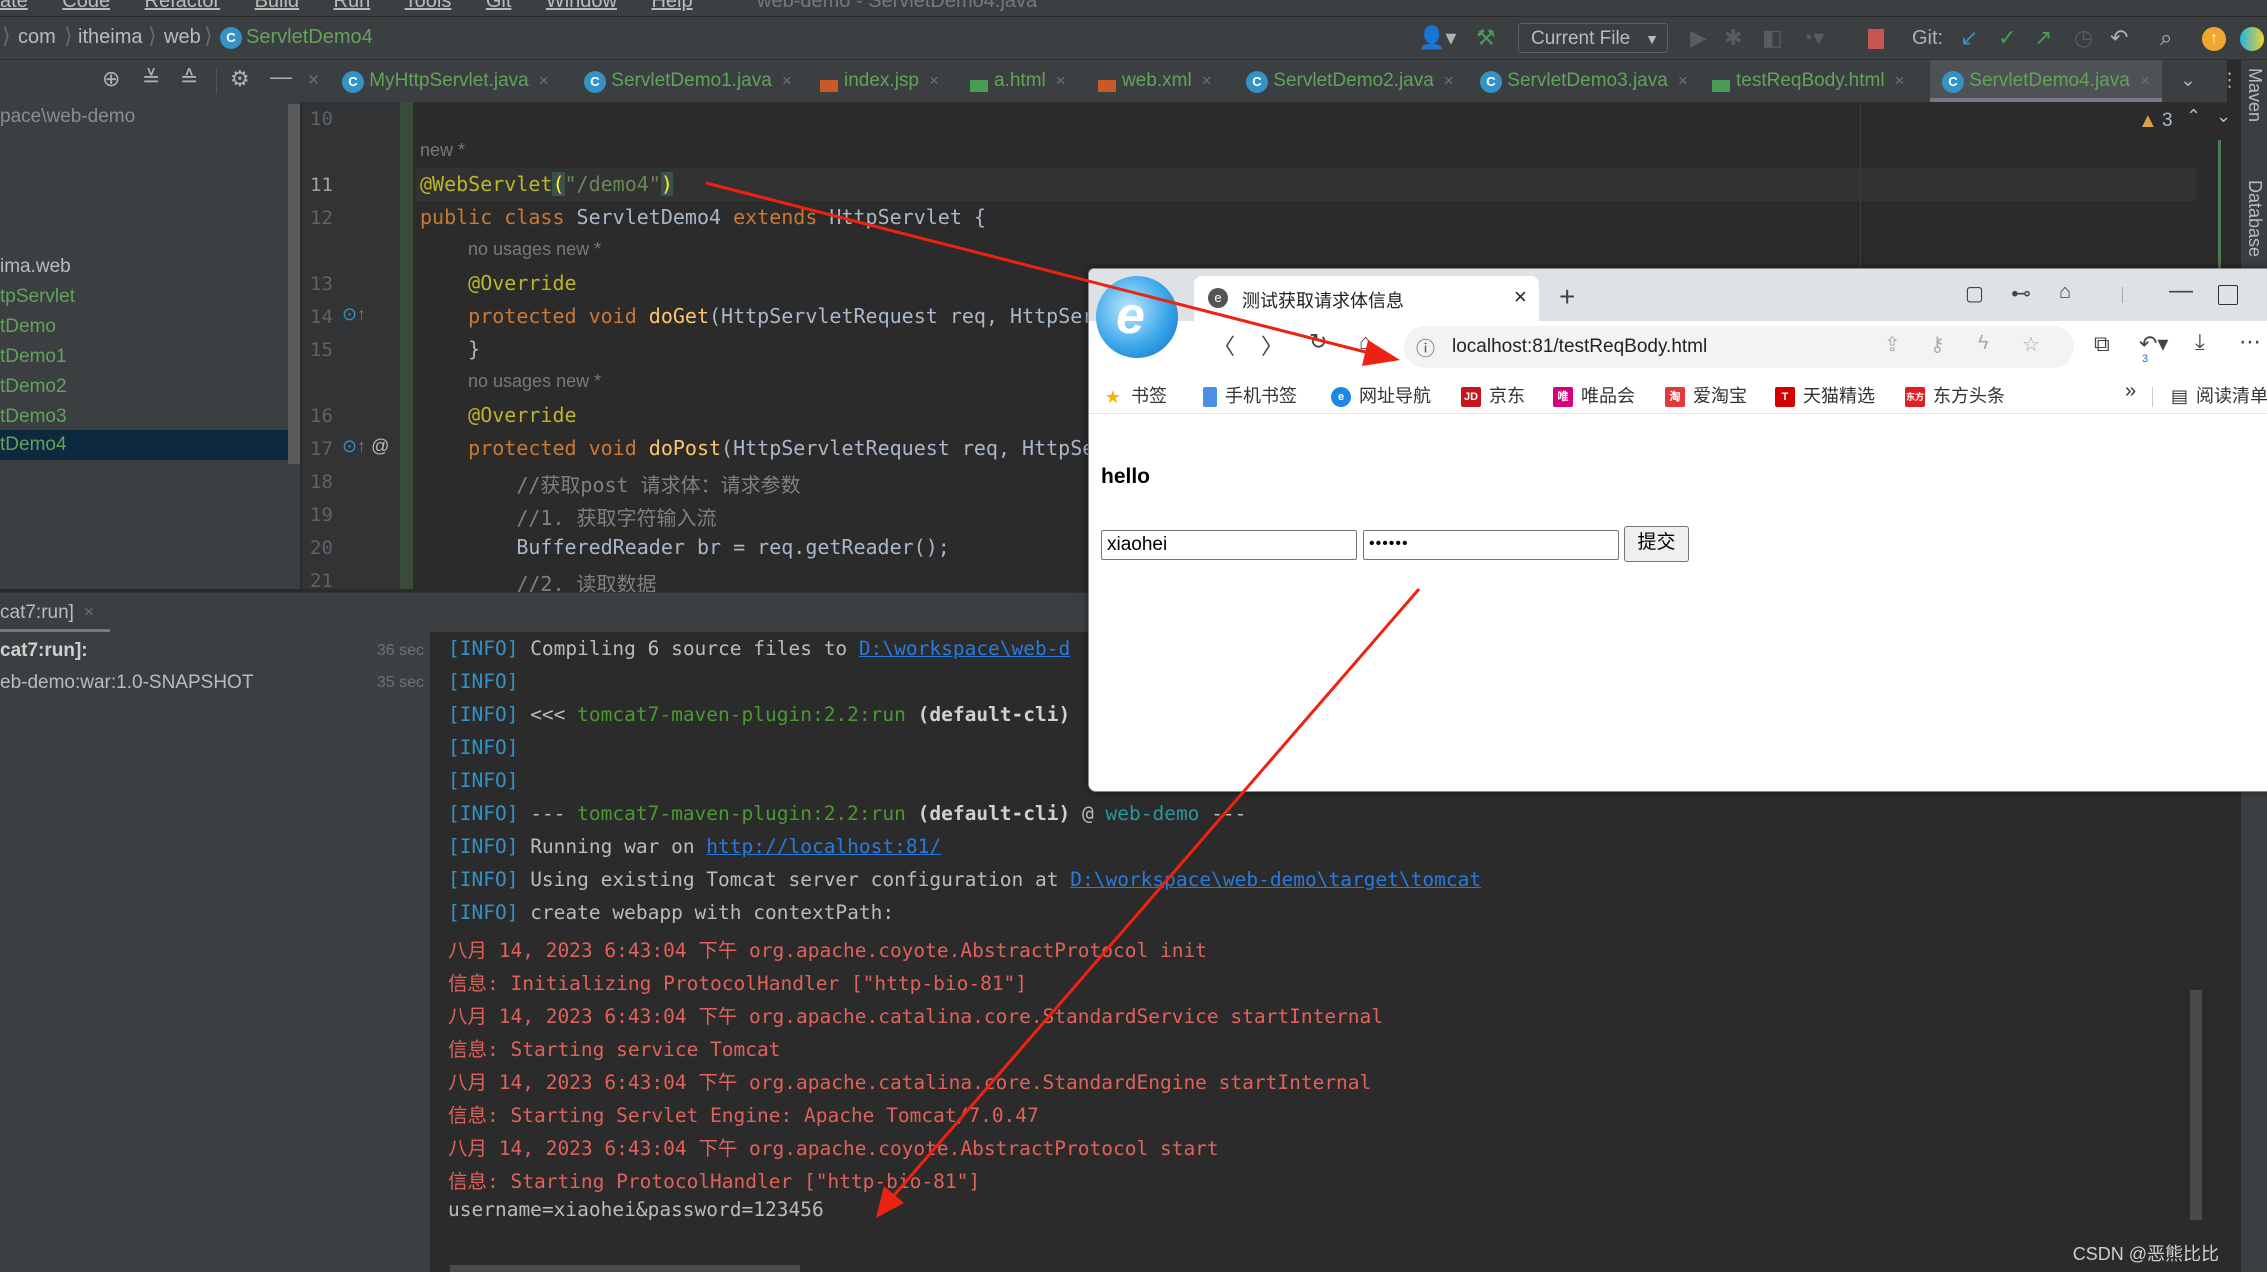  I want to click on menu-icon: ⋯, so click(2250, 342).